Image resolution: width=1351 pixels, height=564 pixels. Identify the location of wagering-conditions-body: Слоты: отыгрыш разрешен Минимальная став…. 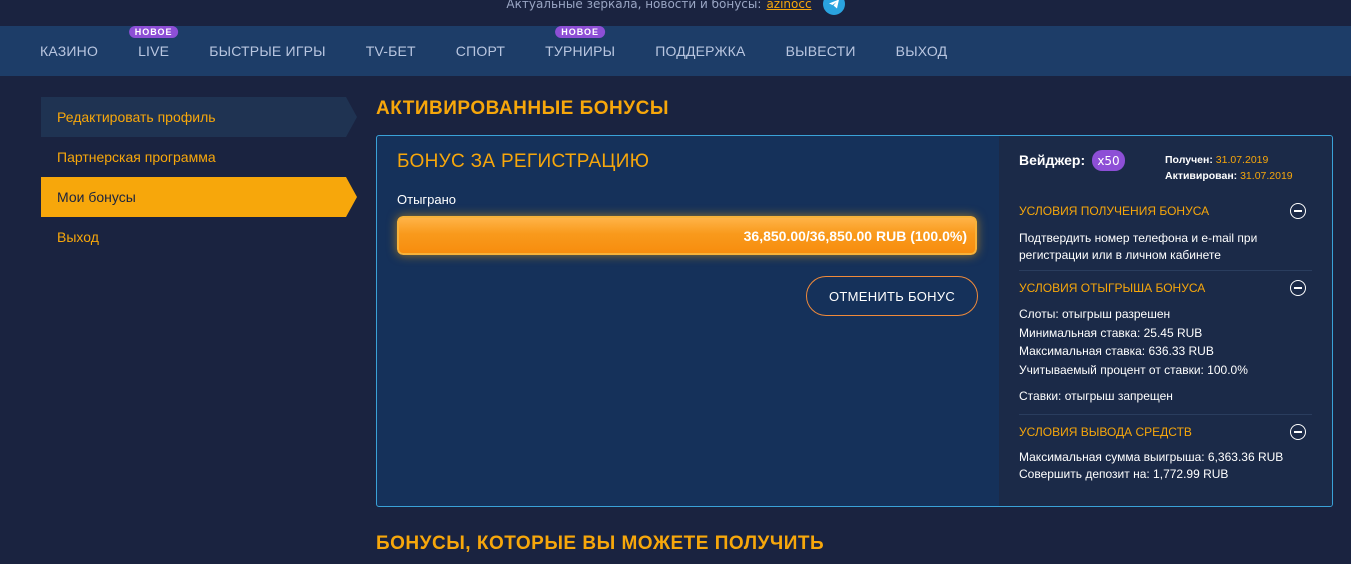
(1165, 355).